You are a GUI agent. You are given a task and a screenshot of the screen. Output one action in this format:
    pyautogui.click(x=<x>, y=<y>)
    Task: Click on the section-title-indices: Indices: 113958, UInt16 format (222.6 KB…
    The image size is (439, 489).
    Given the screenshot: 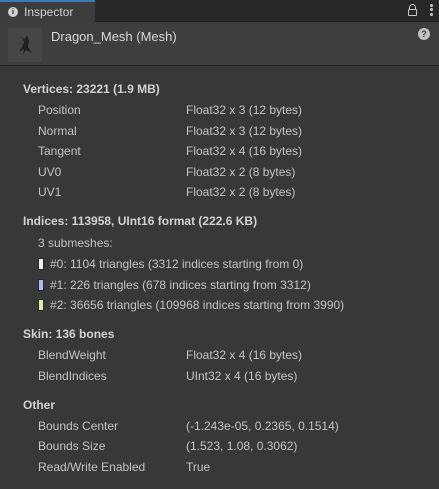 What is the action you would take?
    pyautogui.click(x=140, y=221)
    